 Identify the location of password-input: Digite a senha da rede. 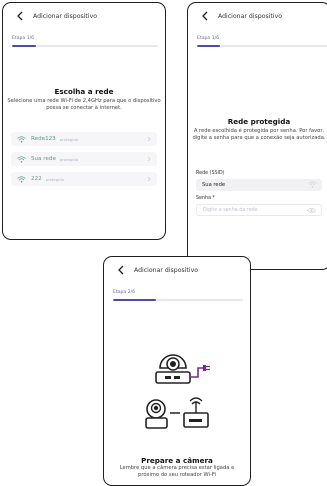
(259, 210).